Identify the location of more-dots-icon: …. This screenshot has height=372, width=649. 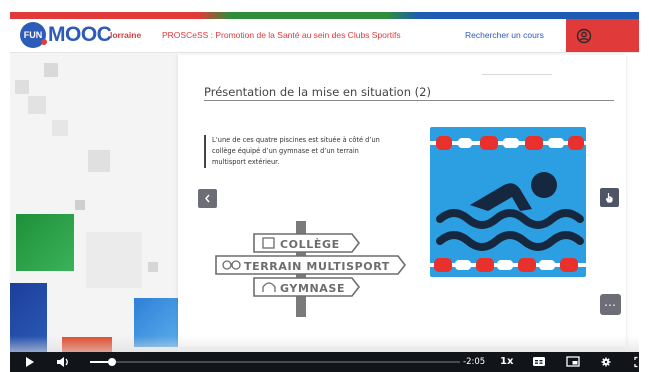
(610, 302).